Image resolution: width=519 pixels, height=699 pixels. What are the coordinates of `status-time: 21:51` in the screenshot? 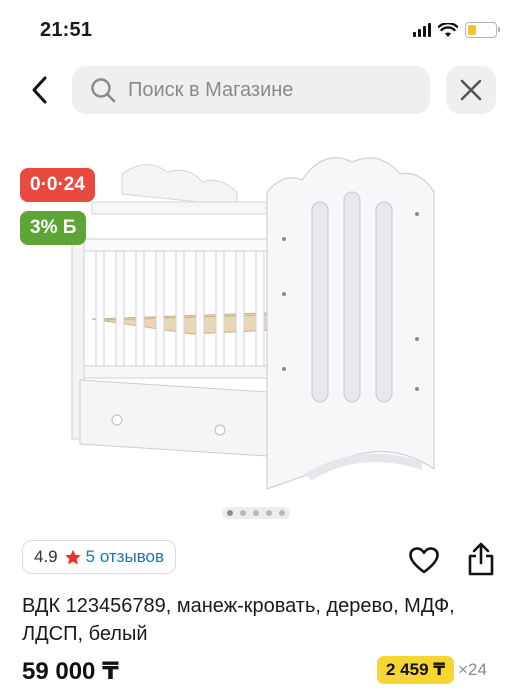 It's located at (66, 30).